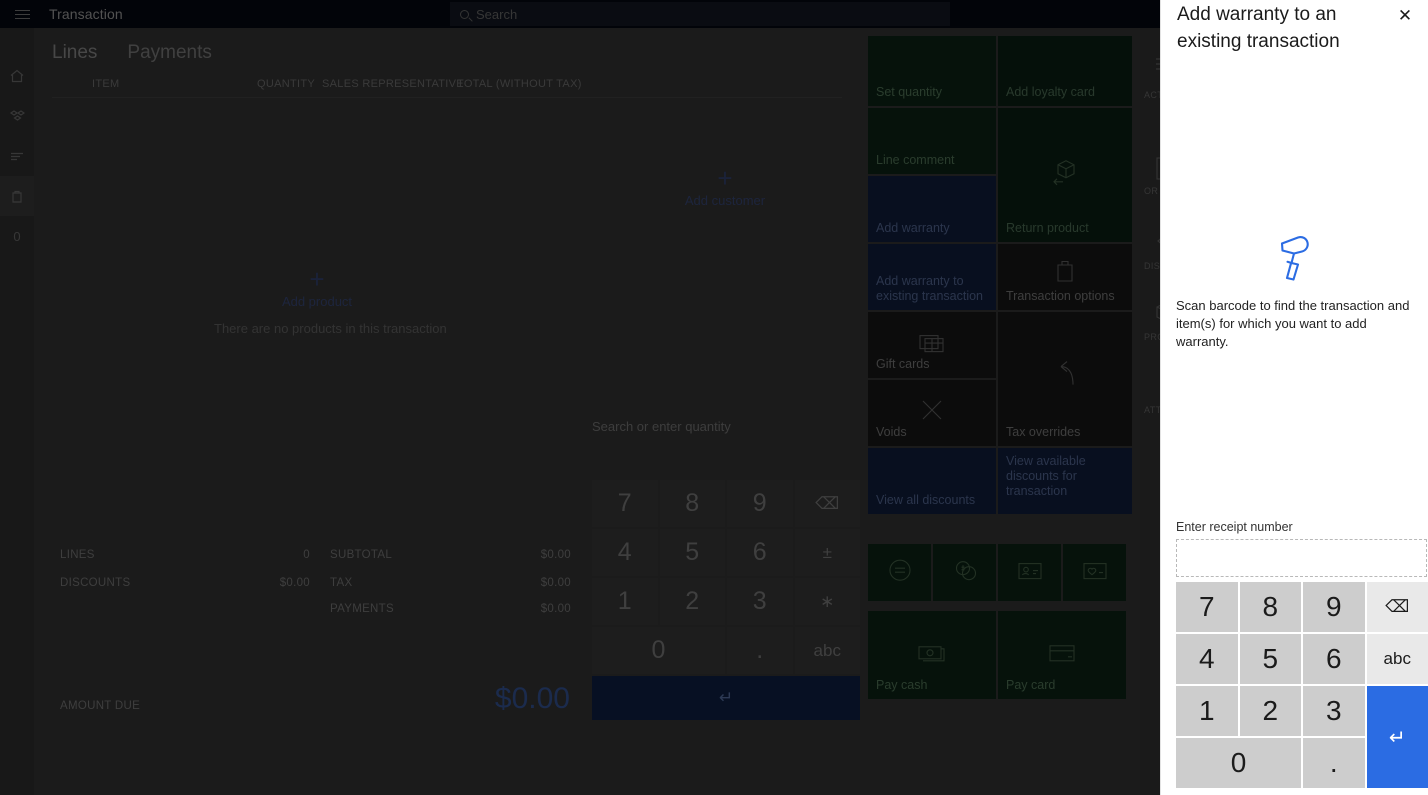 This screenshot has height=795, width=1428. I want to click on discounts-value: $0.00, so click(294, 583).